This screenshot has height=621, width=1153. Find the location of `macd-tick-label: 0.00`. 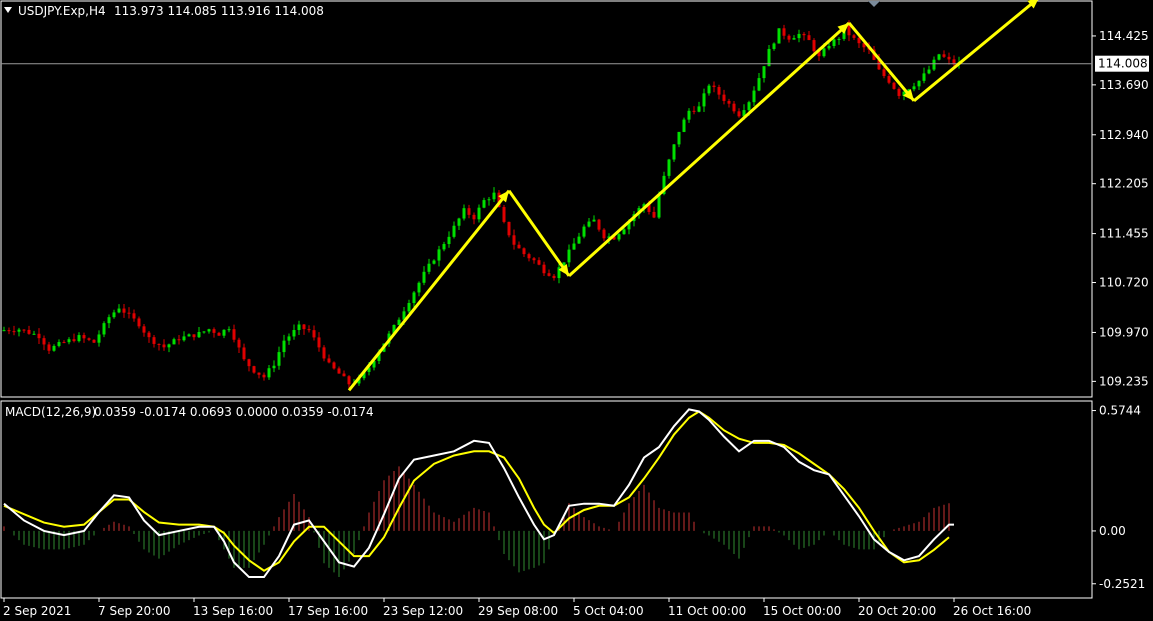

macd-tick-label: 0.00 is located at coordinates (1112, 531).